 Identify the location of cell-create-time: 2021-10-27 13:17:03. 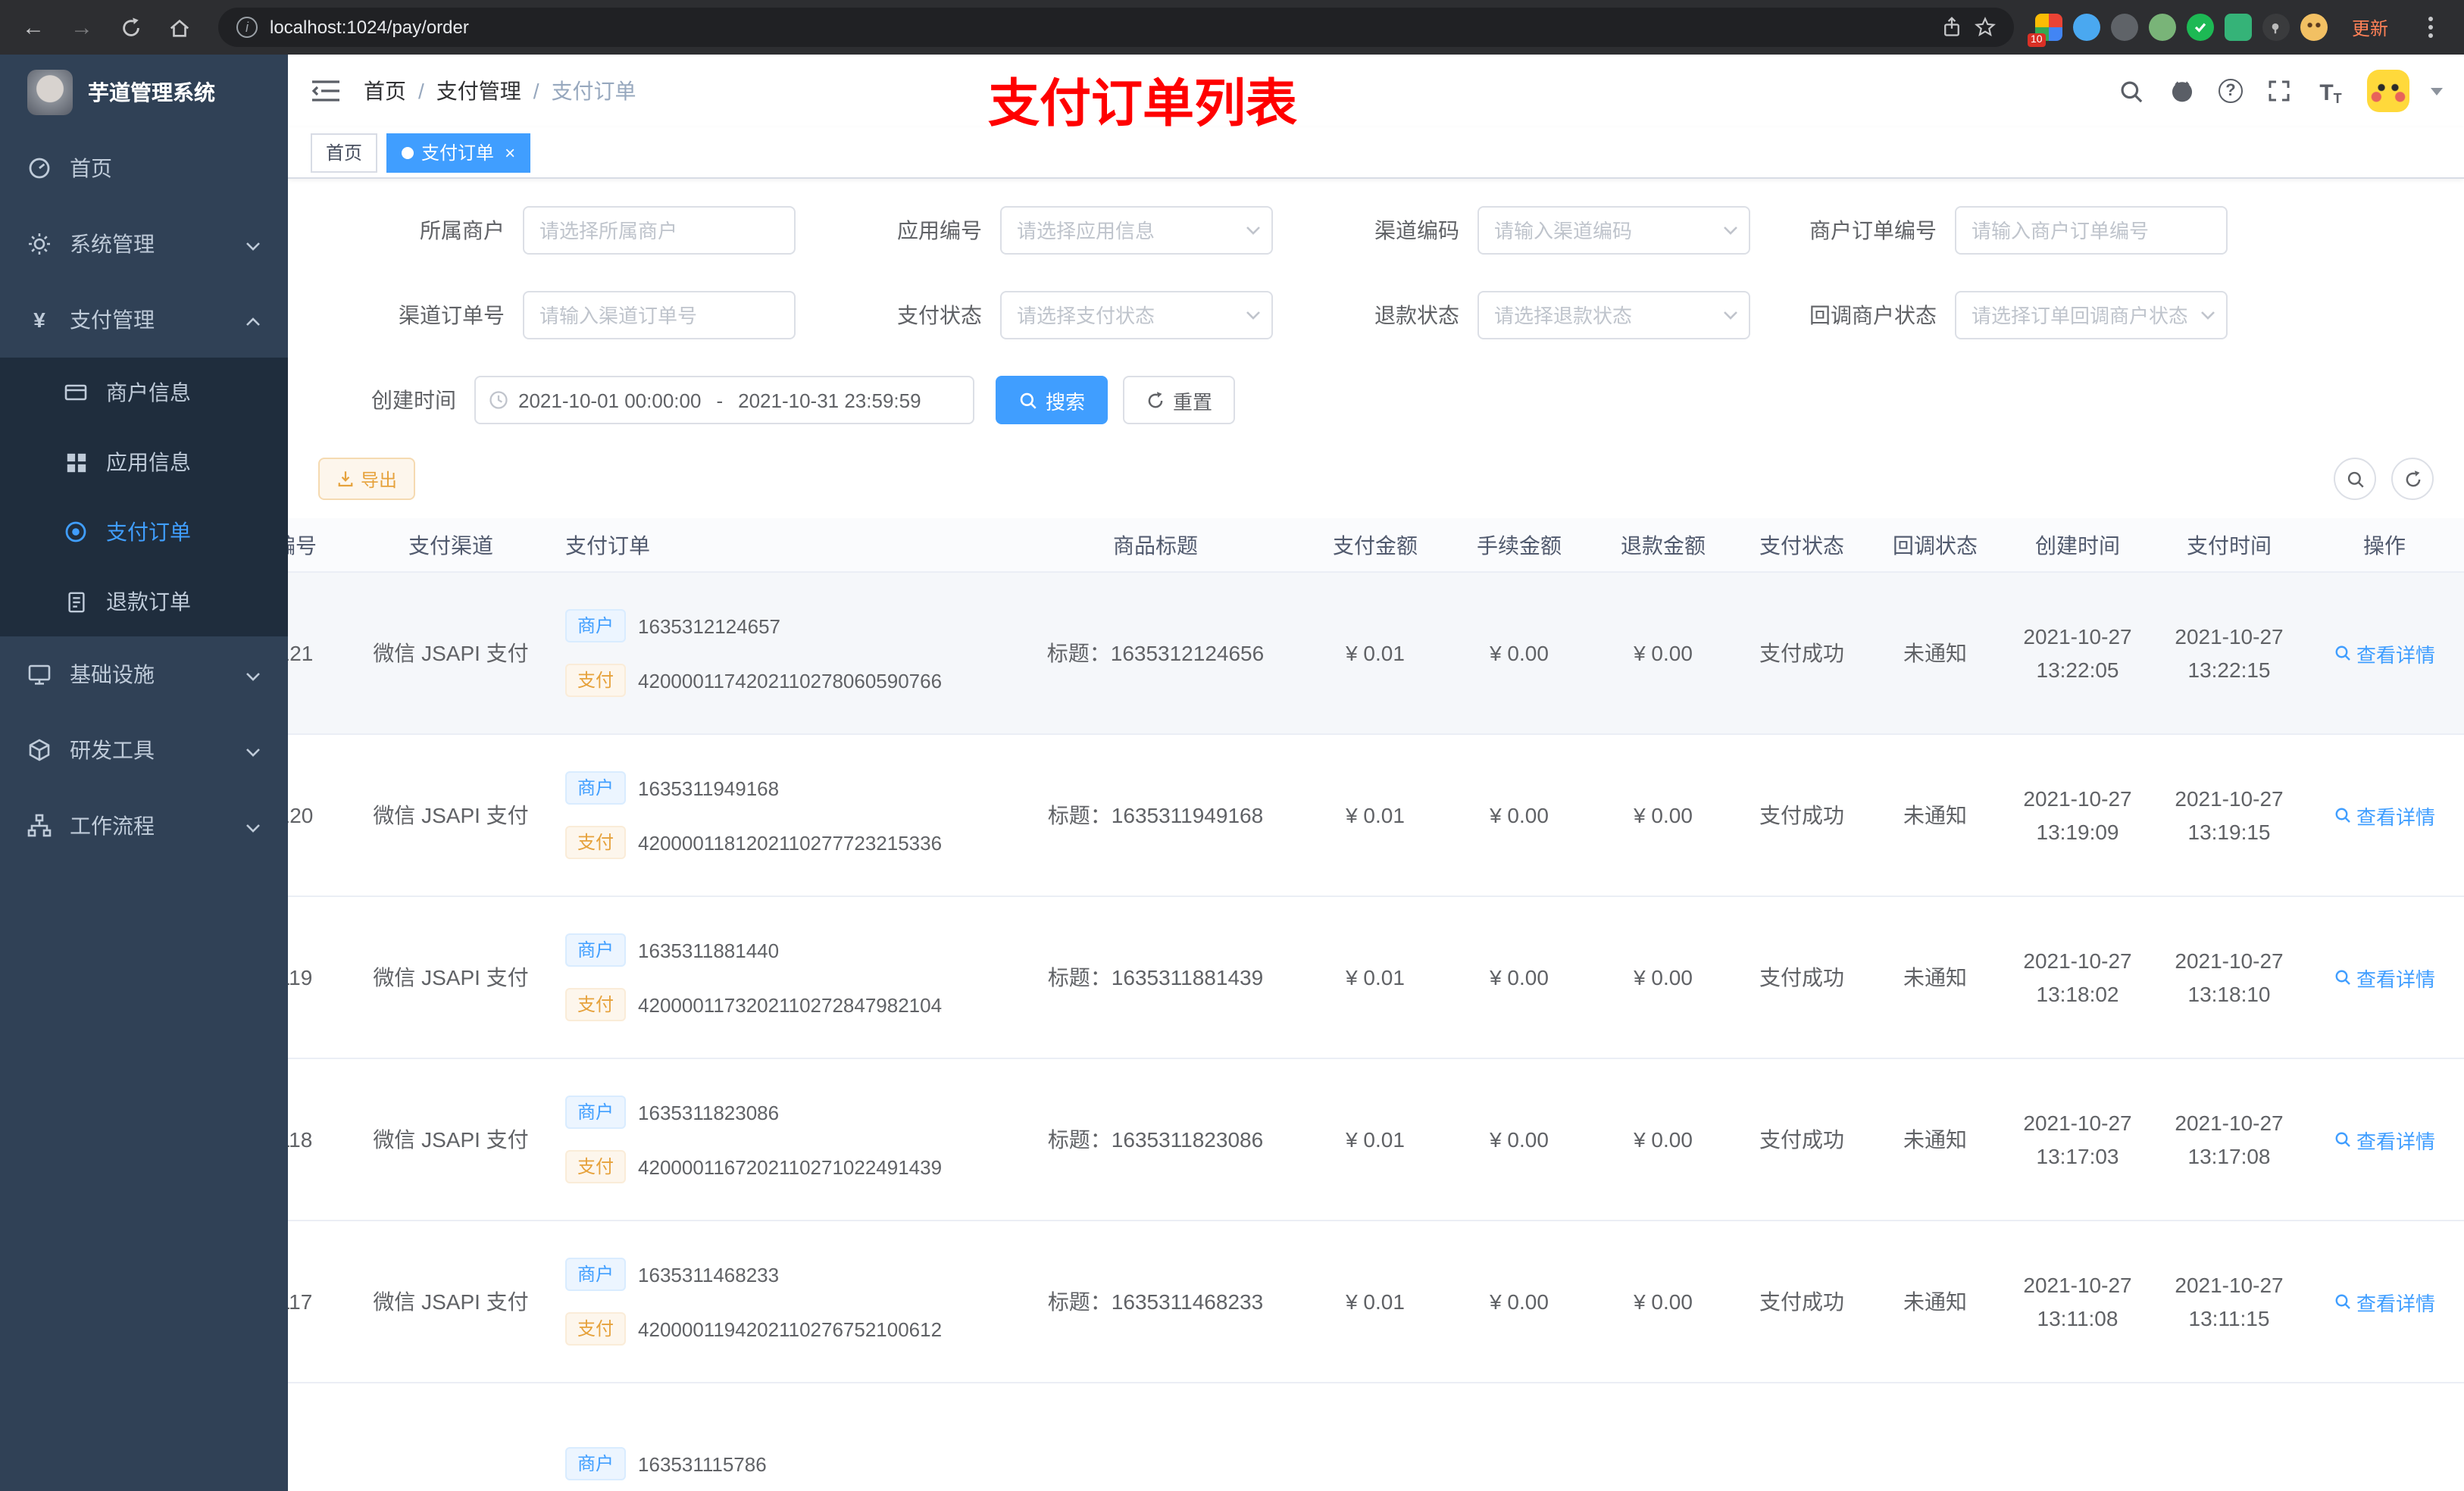
(2077, 1139).